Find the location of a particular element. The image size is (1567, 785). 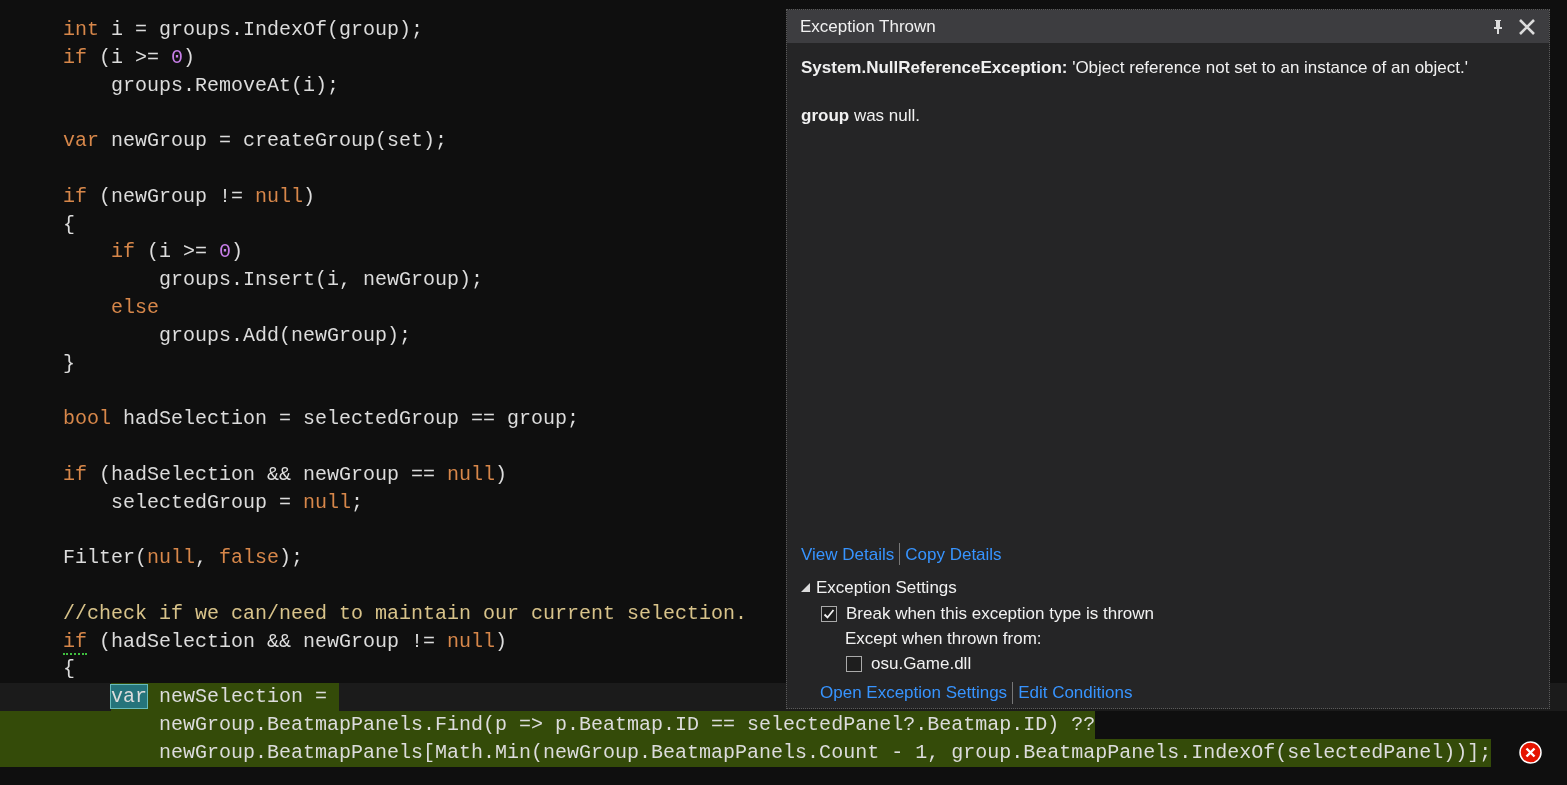

expanded-triangle-icon is located at coordinates (805, 587).